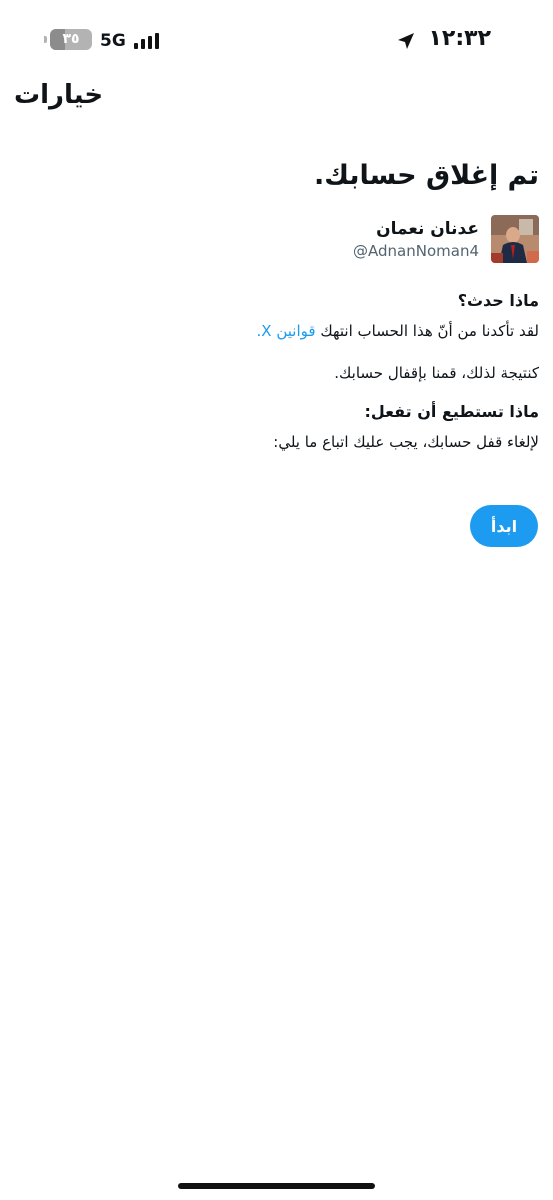 The image size is (553, 1200). Describe the element at coordinates (498, 300) in the screenshot. I see `what-happened-heading: ماذا حدث؟` at that location.